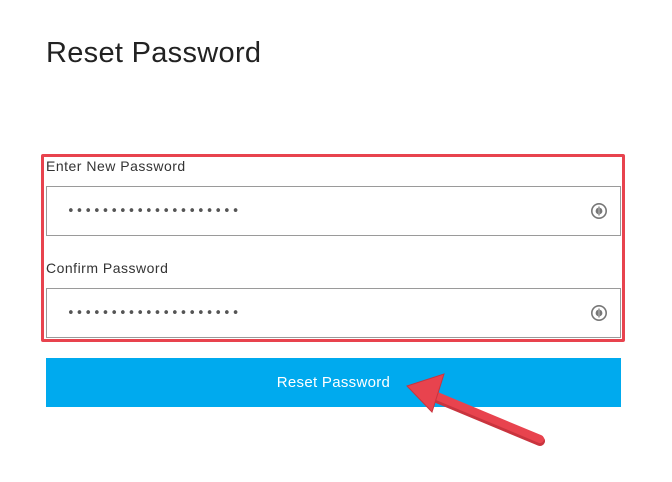 The width and height of the screenshot is (672, 482). What do you see at coordinates (116, 166) in the screenshot?
I see `new-password-label: Enter New Password` at bounding box center [116, 166].